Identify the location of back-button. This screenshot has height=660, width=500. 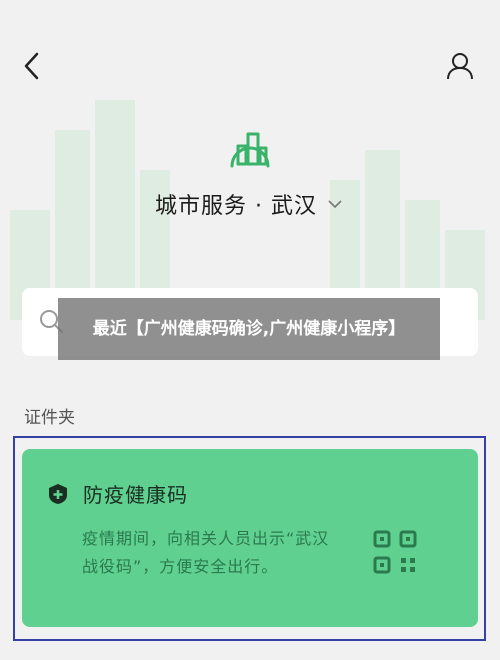
(32, 66).